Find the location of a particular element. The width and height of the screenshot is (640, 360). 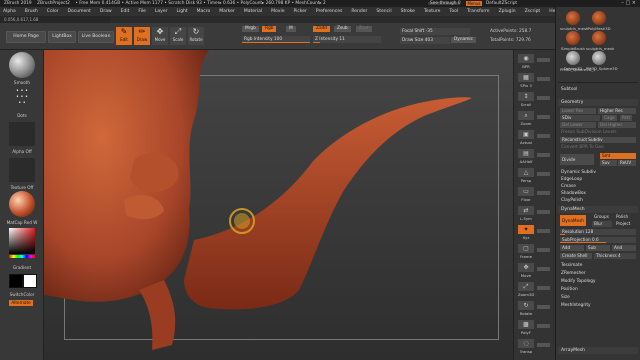

higher-res-button: Higher Res is located at coordinates (617, 111).